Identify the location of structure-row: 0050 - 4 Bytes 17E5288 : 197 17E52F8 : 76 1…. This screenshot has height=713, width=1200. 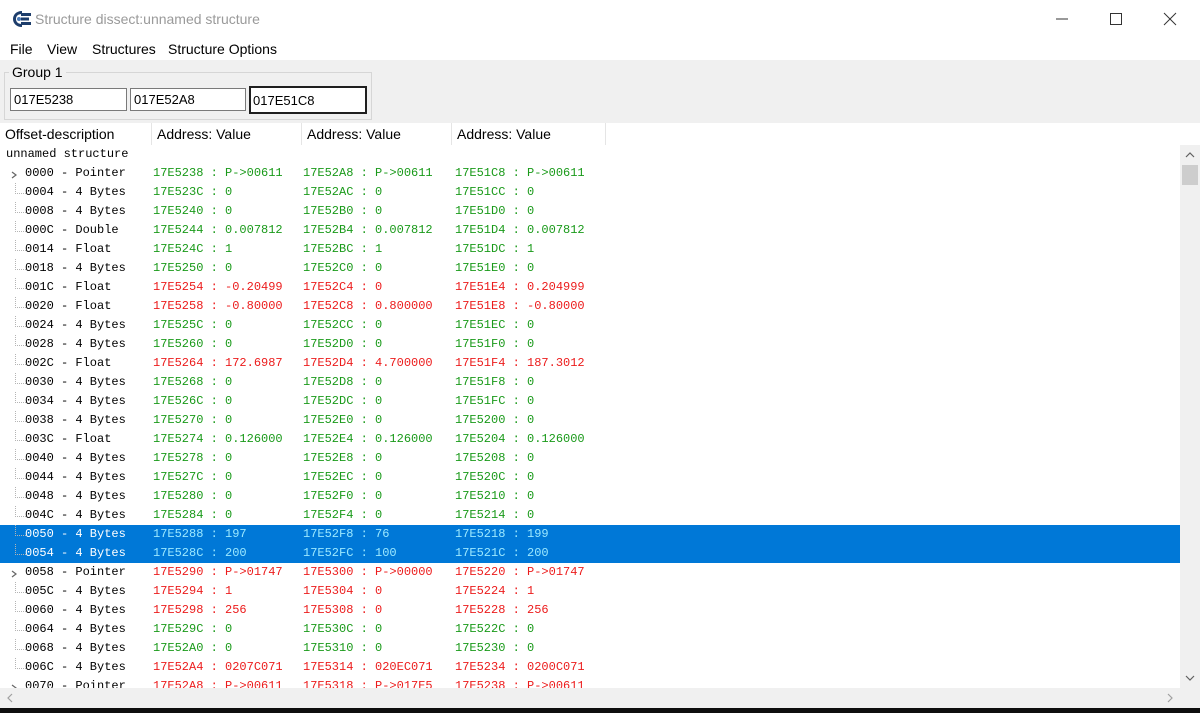
(590, 534).